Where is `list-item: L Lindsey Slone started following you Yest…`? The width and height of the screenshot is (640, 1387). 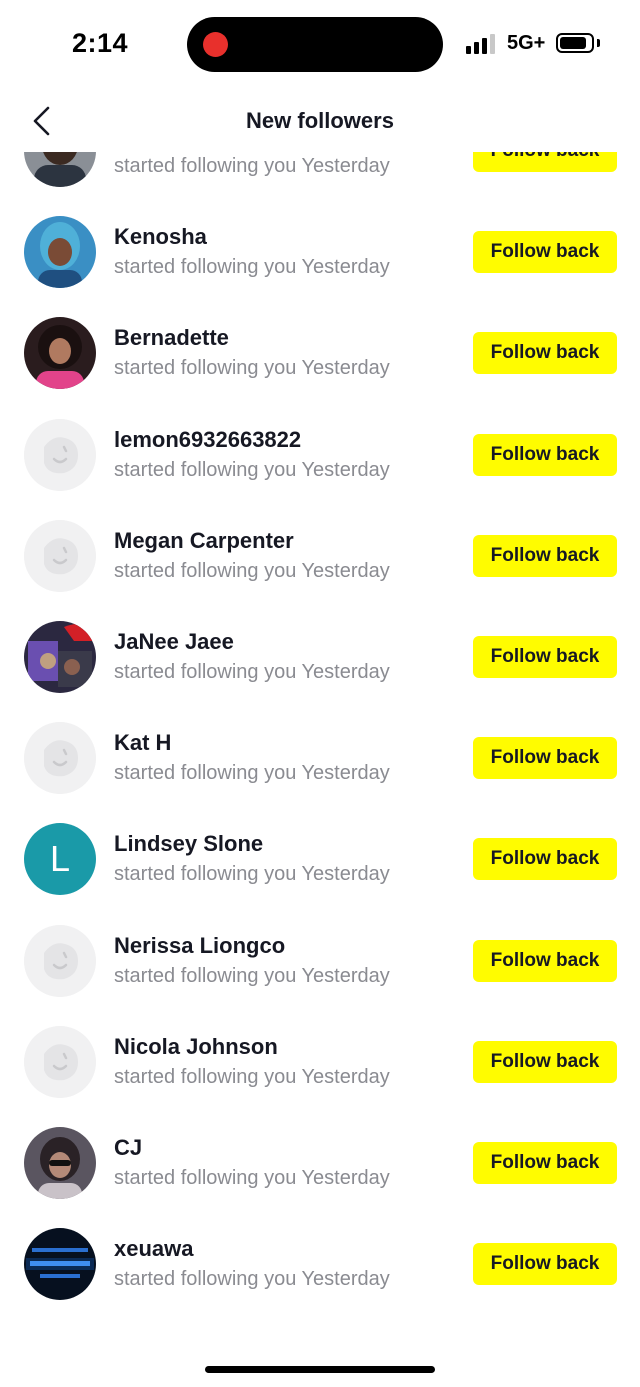 list-item: L Lindsey Slone started following you Yest… is located at coordinates (320, 858).